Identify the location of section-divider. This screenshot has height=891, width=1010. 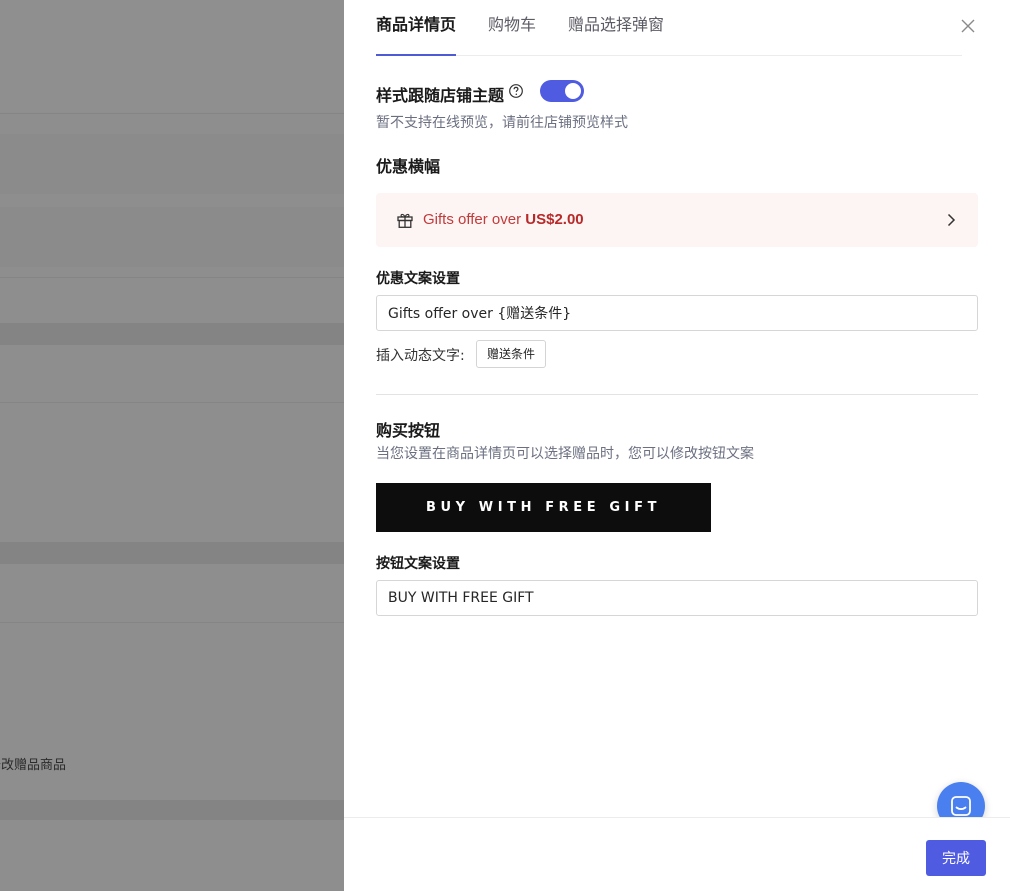
(677, 394).